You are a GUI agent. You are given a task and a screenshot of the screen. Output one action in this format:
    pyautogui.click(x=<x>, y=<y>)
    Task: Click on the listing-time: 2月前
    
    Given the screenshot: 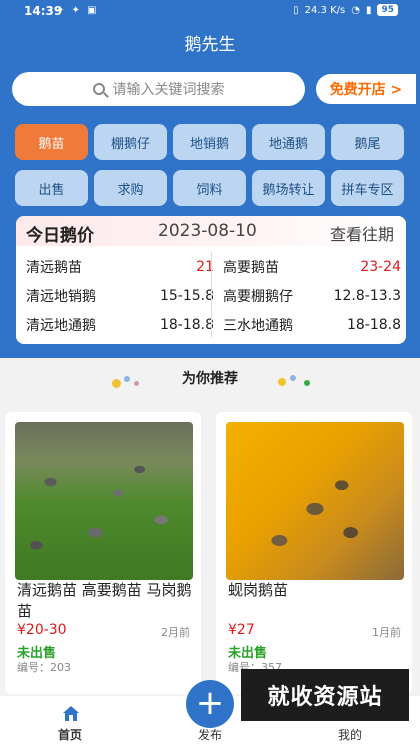 What is the action you would take?
    pyautogui.click(x=175, y=632)
    